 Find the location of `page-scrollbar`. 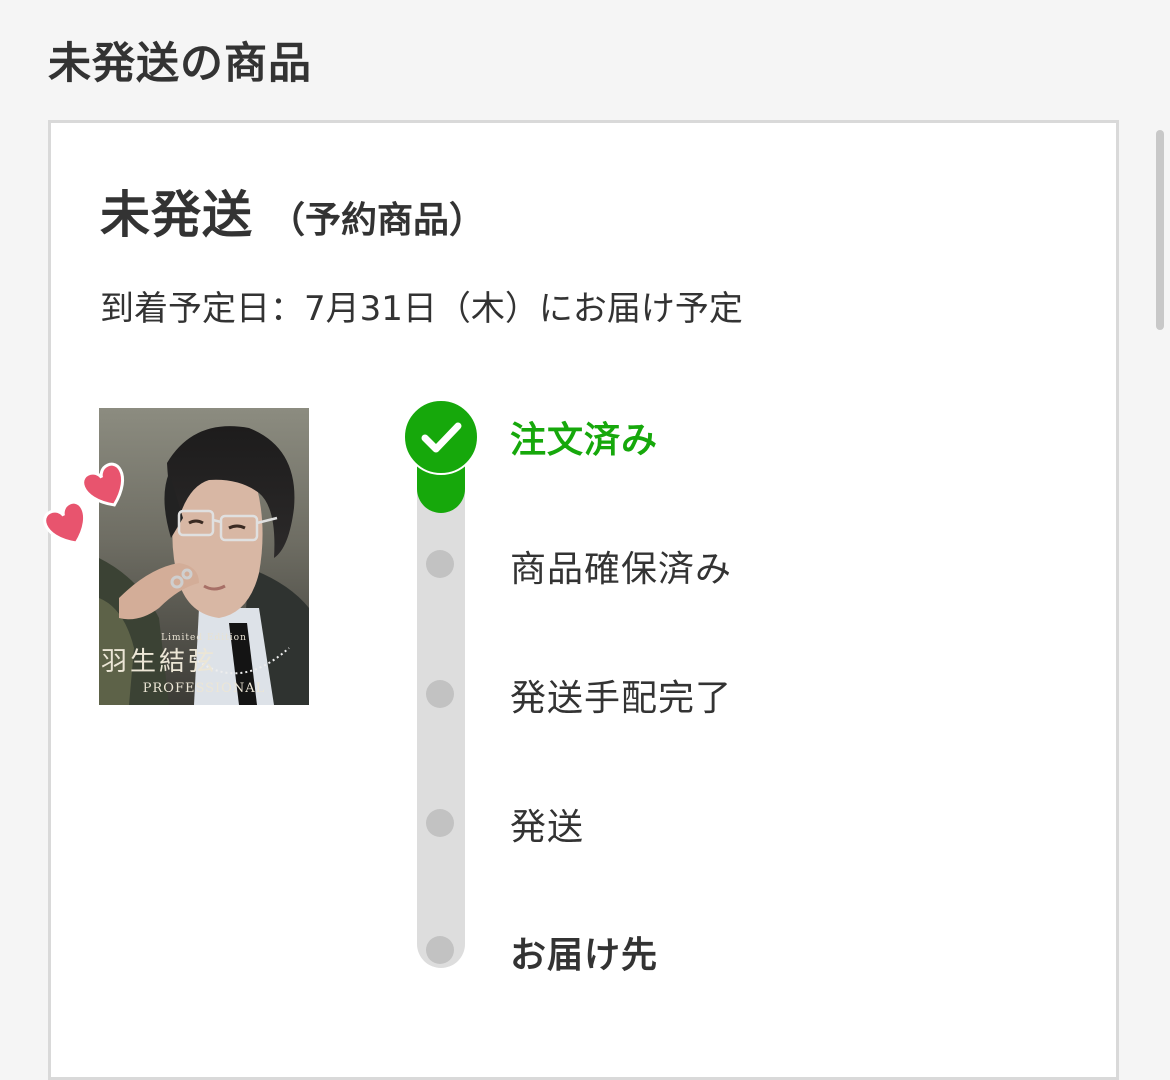

page-scrollbar is located at coordinates (1160, 230).